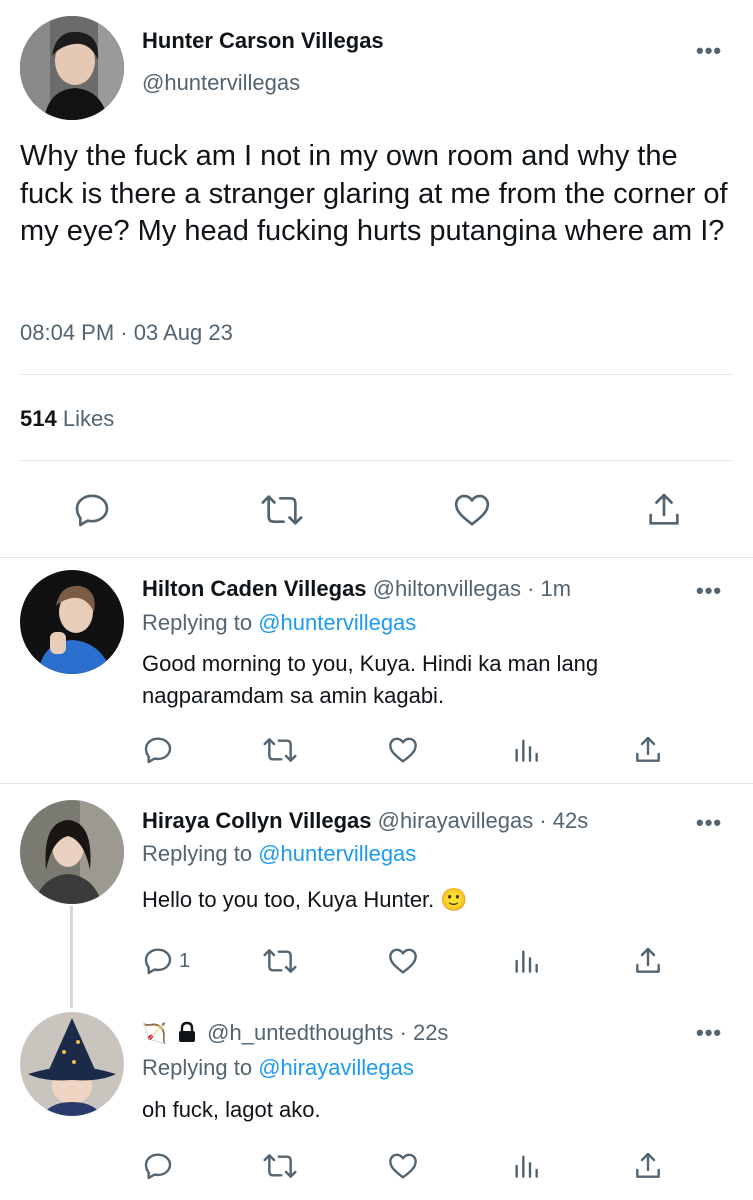 This screenshot has height=1200, width=753. I want to click on reply-text: Hello to you too, Kuya Hunter. 🙂, so click(305, 899).